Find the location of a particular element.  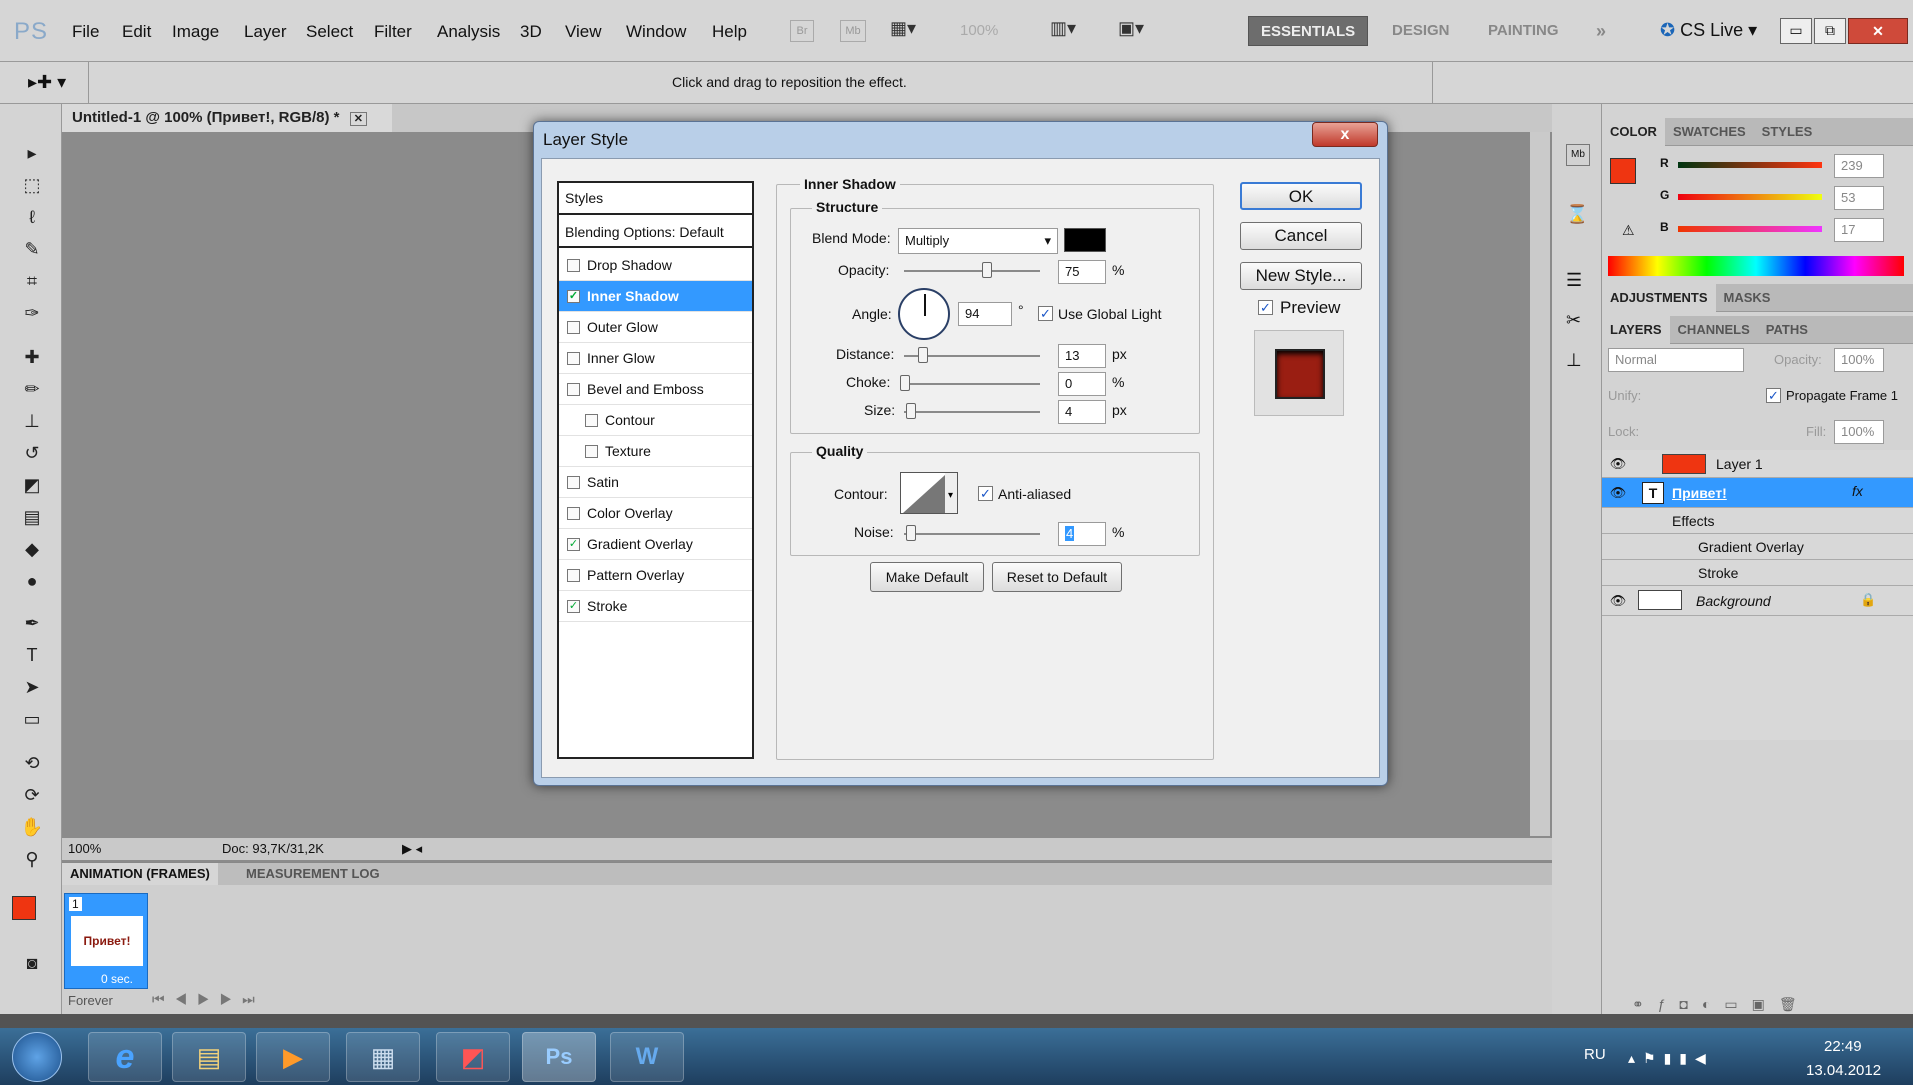

effects-row: Effects is located at coordinates (1757, 521).